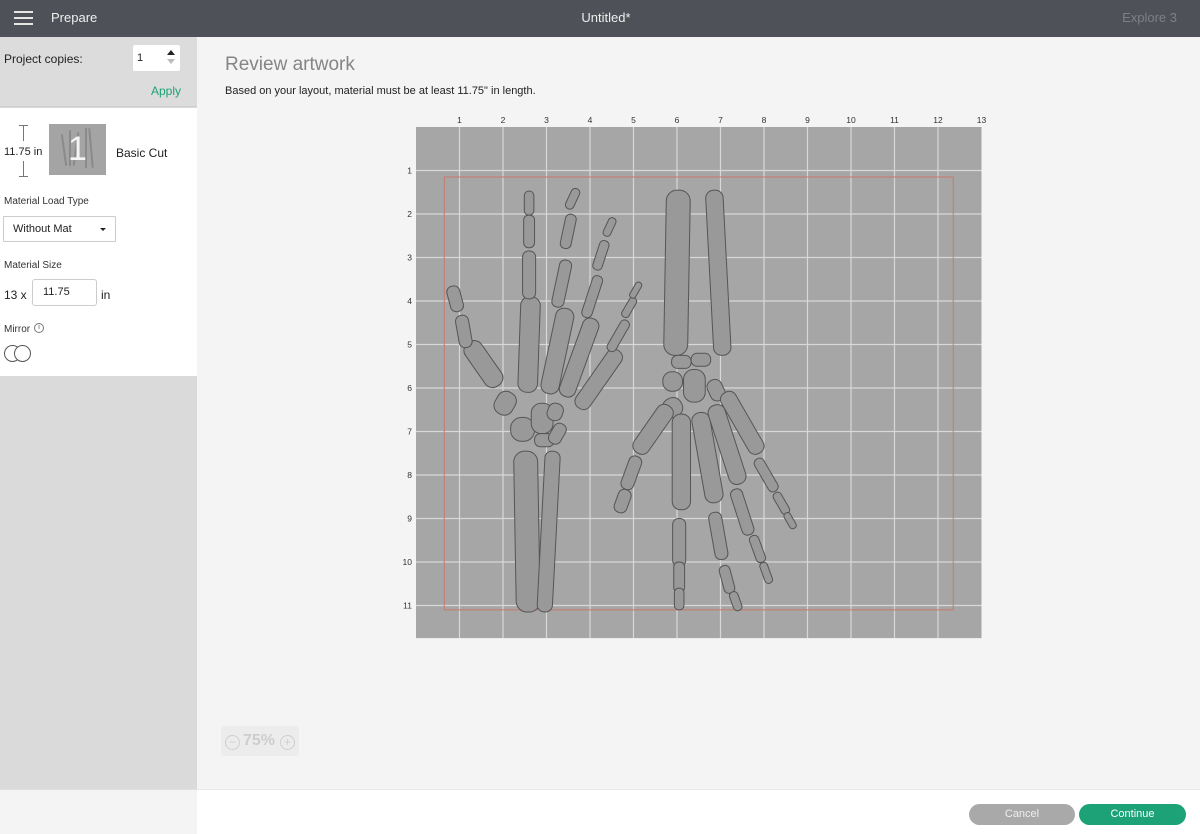  I want to click on sidebar-footer, so click(98, 811).